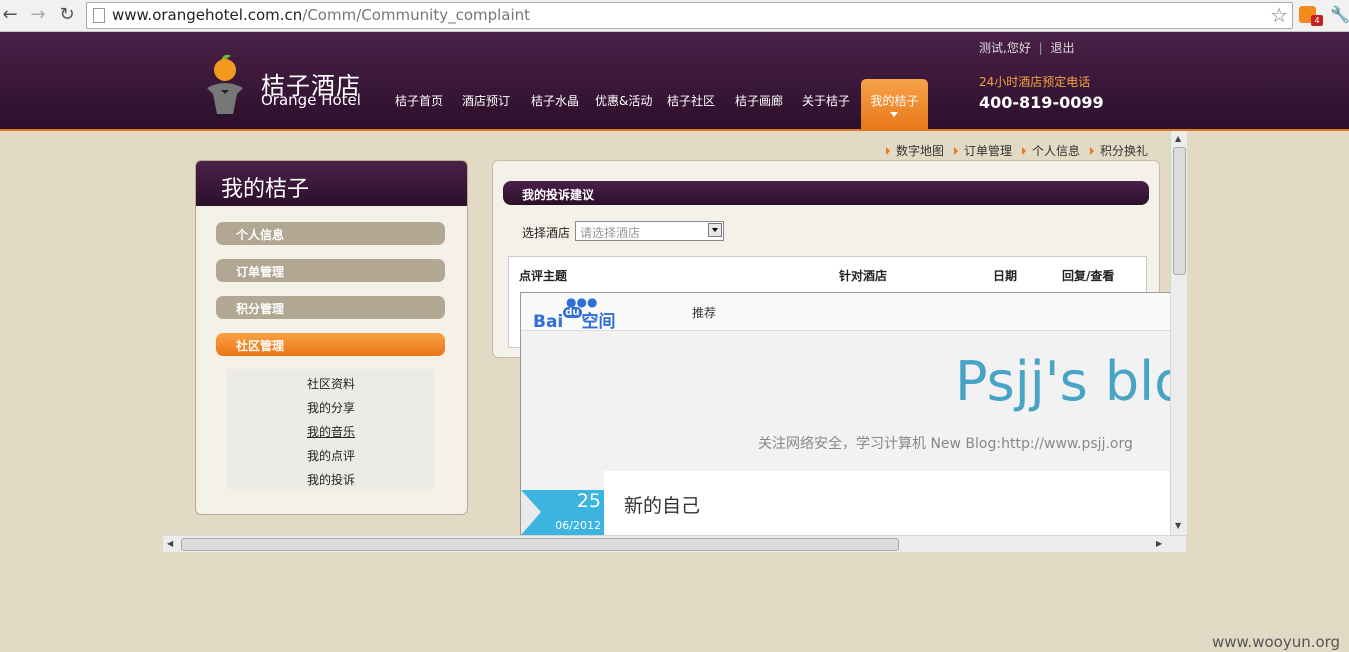 The height and width of the screenshot is (652, 1349). I want to click on submenu-my-shares: 我的分享, so click(331, 407).